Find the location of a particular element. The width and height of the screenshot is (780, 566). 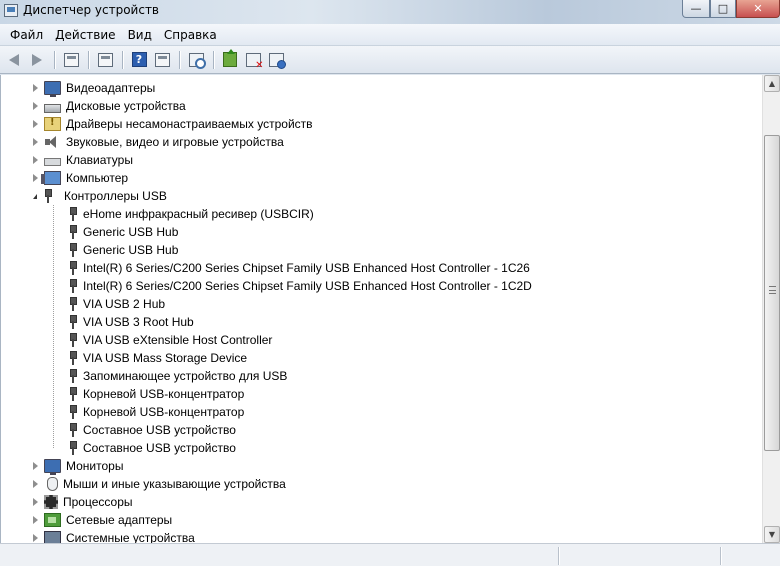

status-separator is located at coordinates (558, 556).